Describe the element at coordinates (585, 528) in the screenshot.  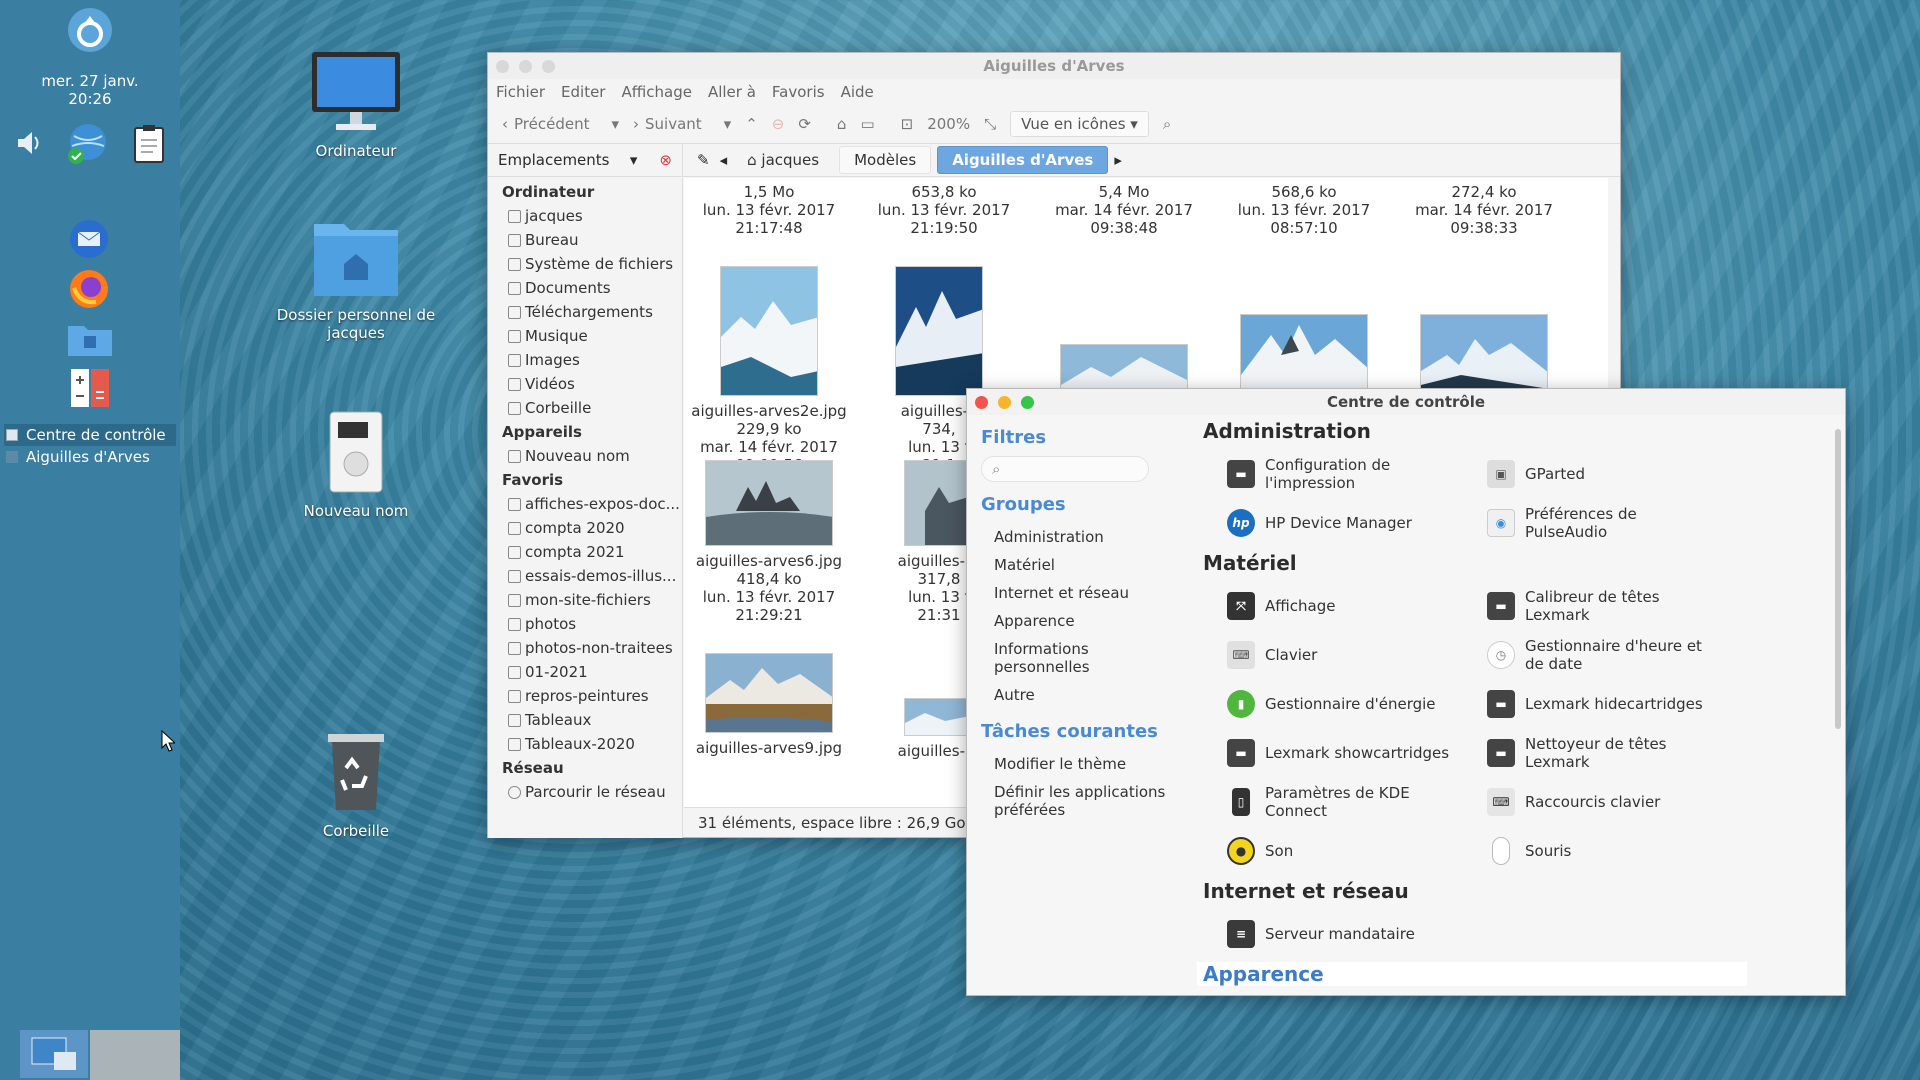
I see `sidebar-item-favorite: compta 2020` at that location.